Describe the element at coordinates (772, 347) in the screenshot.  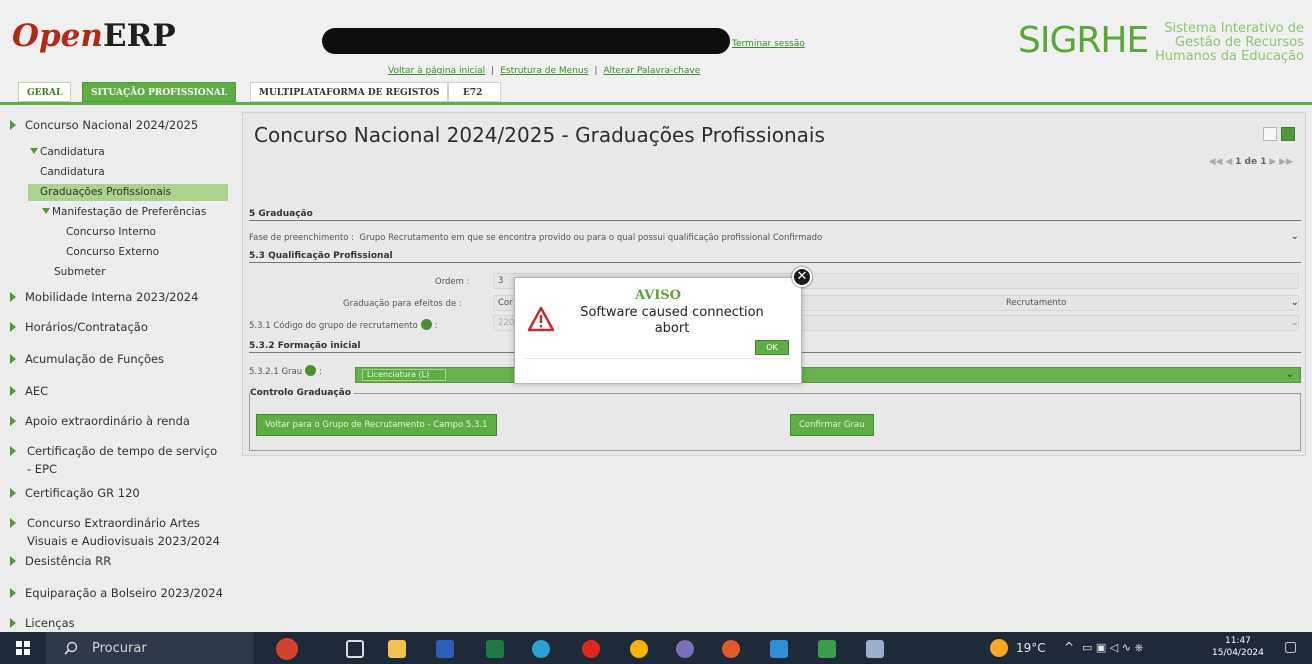
I see `dialog-ok-button: OK` at that location.